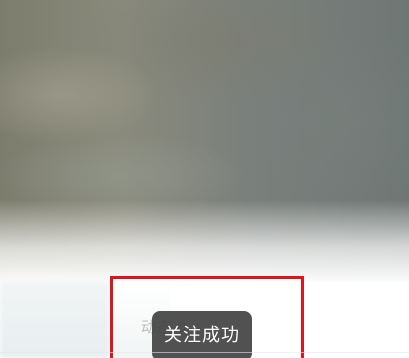 Image resolution: width=409 pixels, height=358 pixels. I want to click on follow-success-toast: 关注成功, so click(202, 334).